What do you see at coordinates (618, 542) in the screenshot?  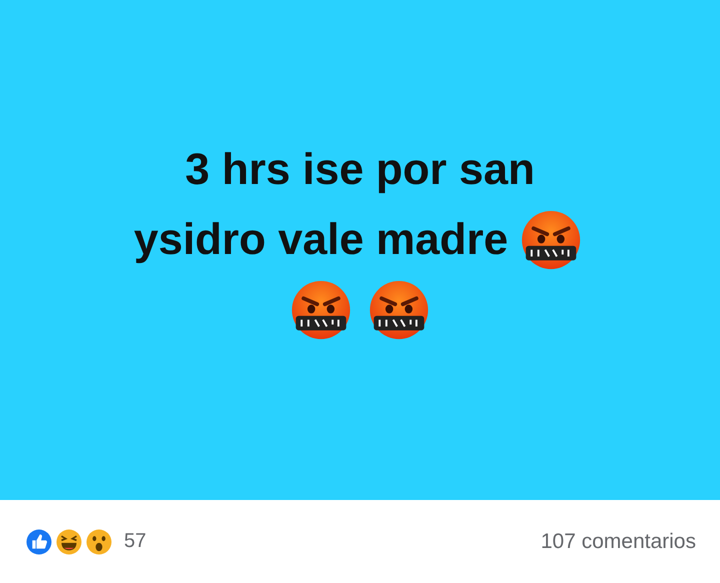 I see `comments-link: 107 comentarios` at bounding box center [618, 542].